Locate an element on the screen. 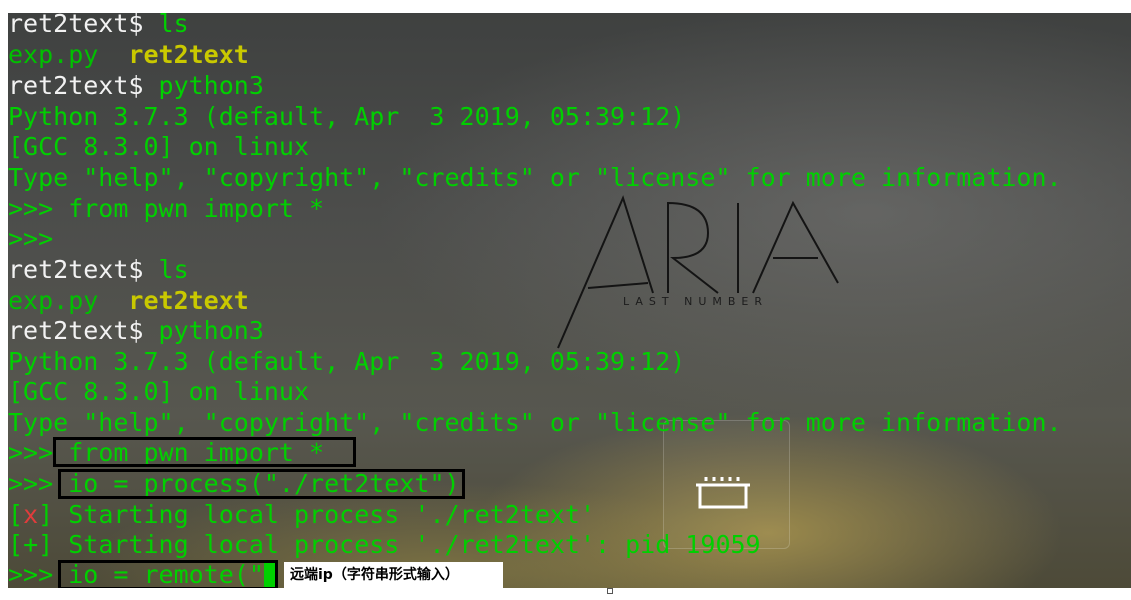 This screenshot has height=600, width=1131. aria-wallpaper-logo: LAST NUMBER is located at coordinates (698, 272).